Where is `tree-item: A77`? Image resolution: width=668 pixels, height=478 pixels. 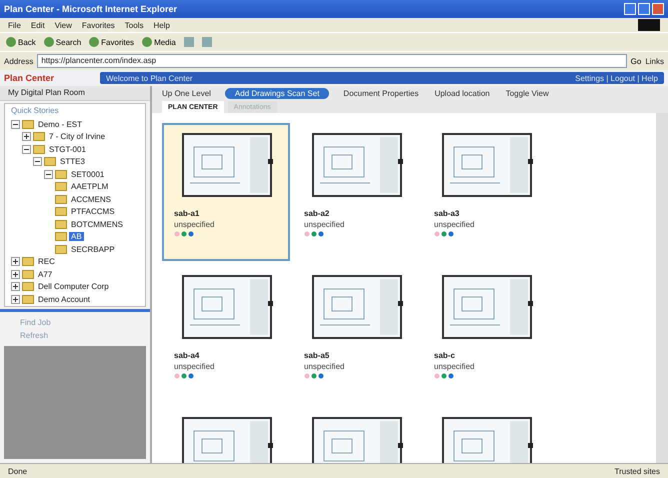 tree-item: A77 is located at coordinates (45, 274).